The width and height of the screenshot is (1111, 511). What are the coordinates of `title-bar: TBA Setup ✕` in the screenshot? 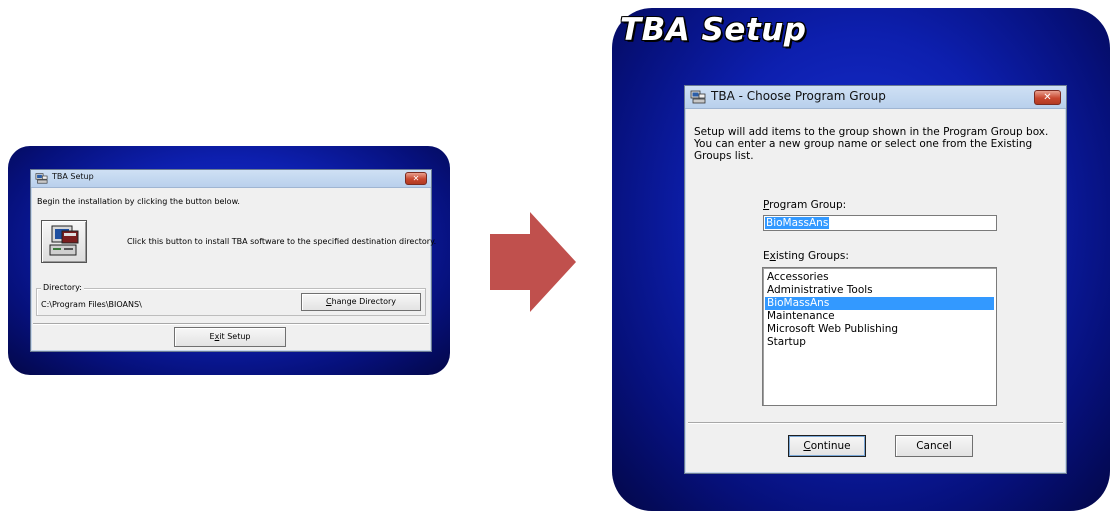 It's located at (231, 179).